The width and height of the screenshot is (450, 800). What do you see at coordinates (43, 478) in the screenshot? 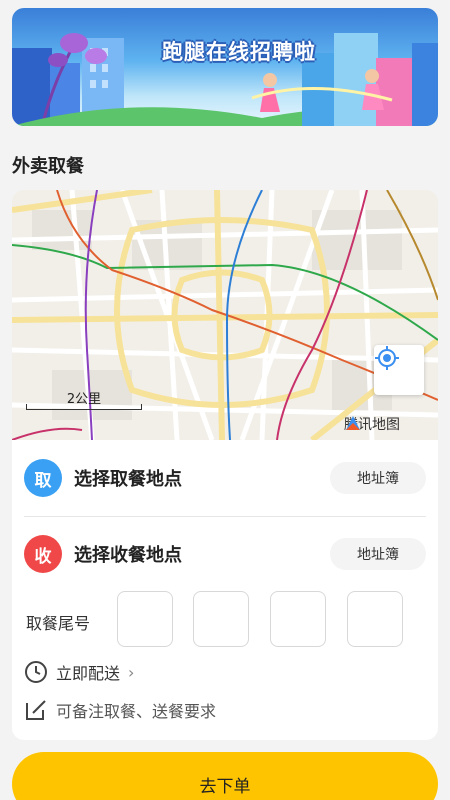
I see `pickup-badge: 取` at bounding box center [43, 478].